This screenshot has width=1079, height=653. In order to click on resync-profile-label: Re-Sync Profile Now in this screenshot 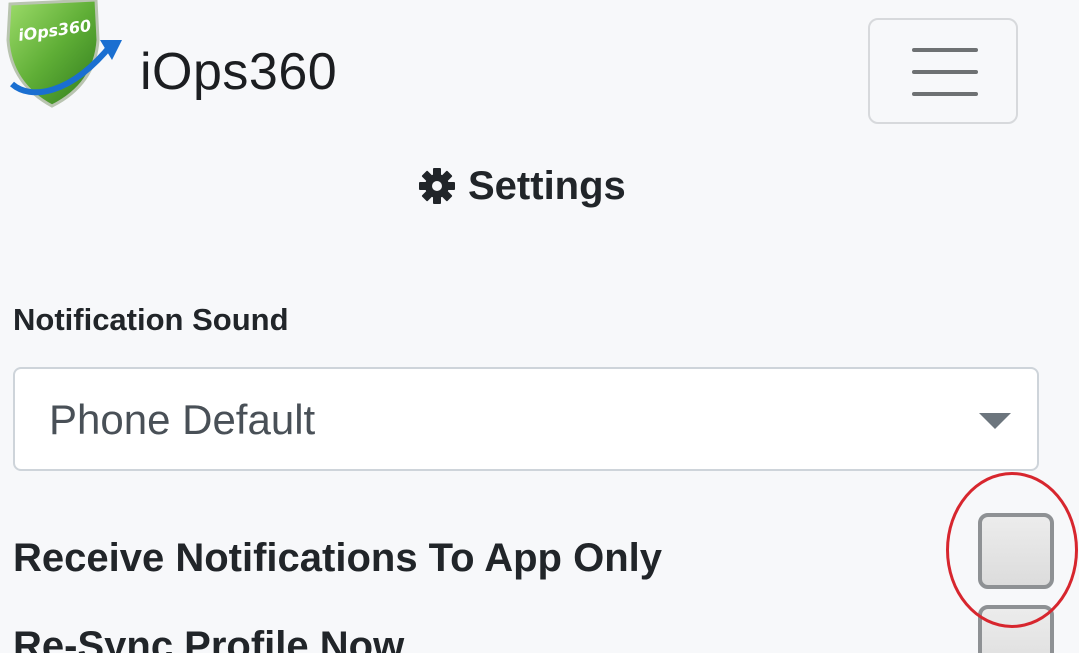, I will do `click(209, 638)`.